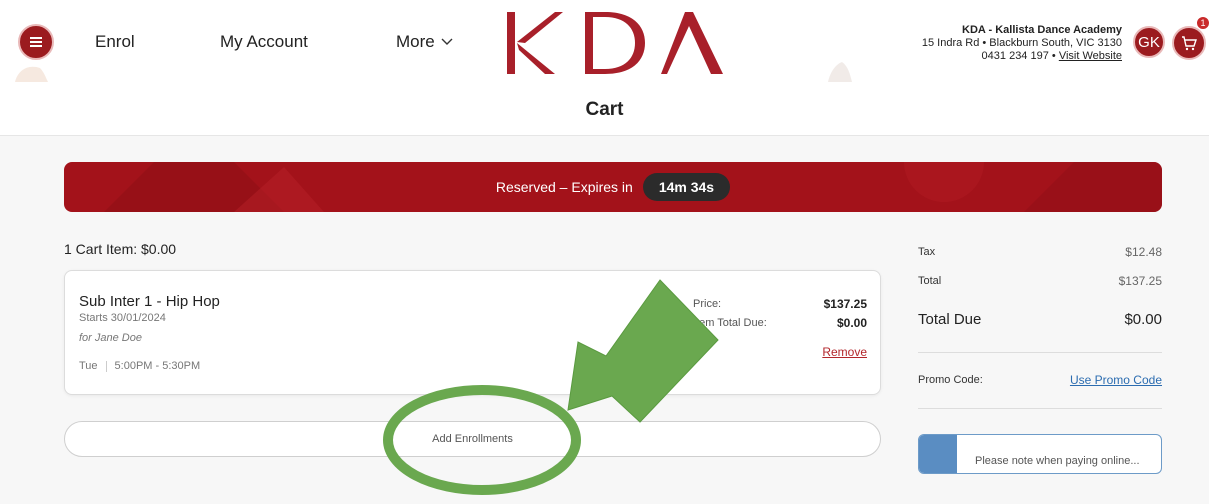  What do you see at coordinates (115, 42) in the screenshot?
I see `nav-enrol: Enrol` at bounding box center [115, 42].